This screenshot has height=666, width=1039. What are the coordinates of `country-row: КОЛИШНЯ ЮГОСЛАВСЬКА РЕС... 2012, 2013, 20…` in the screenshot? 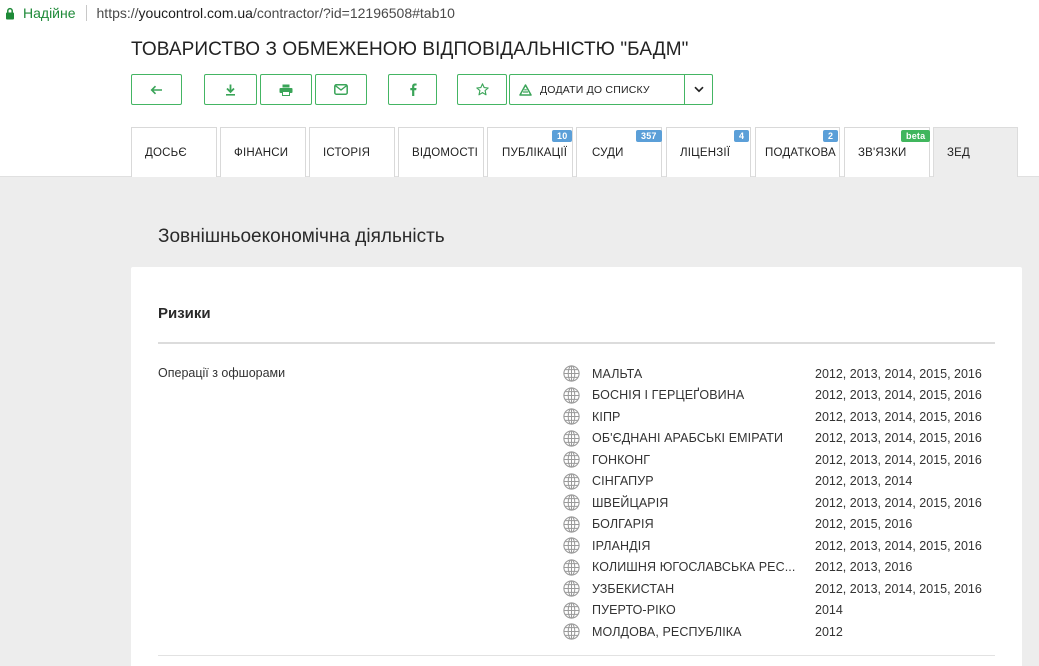 It's located at (783, 568).